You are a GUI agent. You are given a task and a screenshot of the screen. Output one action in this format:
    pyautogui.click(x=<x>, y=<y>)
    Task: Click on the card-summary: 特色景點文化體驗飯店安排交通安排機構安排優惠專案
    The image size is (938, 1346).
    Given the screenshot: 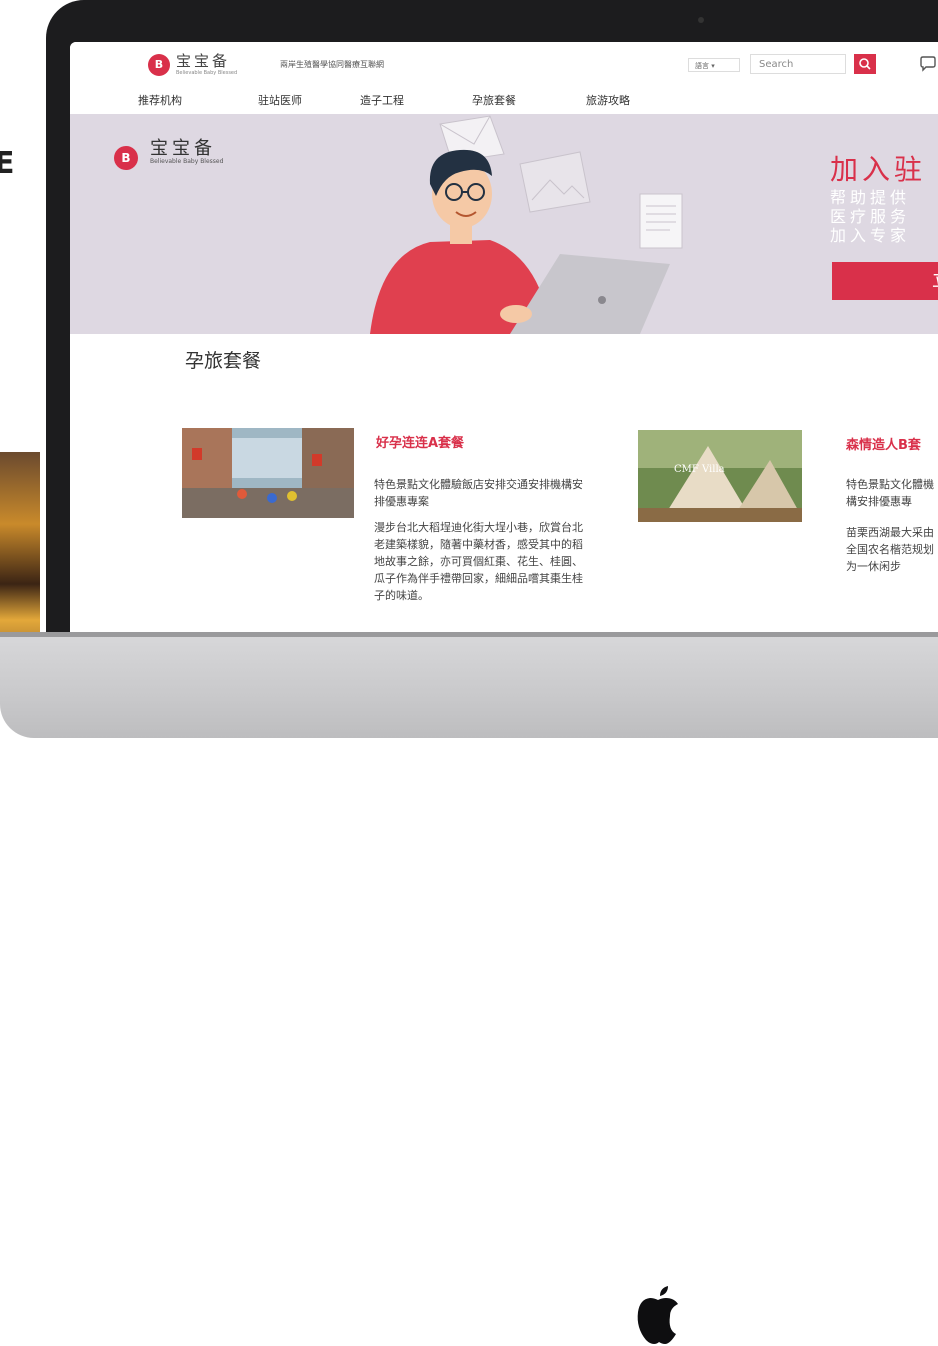 What is the action you would take?
    pyautogui.click(x=478, y=493)
    